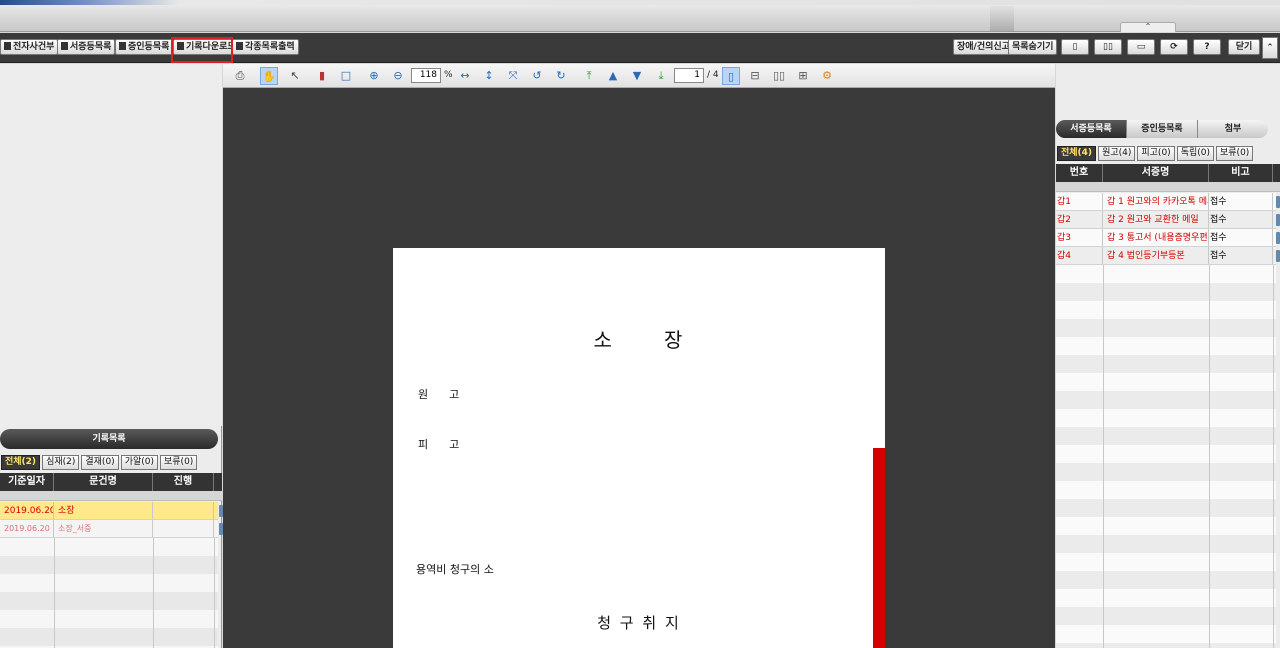  I want to click on monitor-icon: ▭, so click(1141, 47).